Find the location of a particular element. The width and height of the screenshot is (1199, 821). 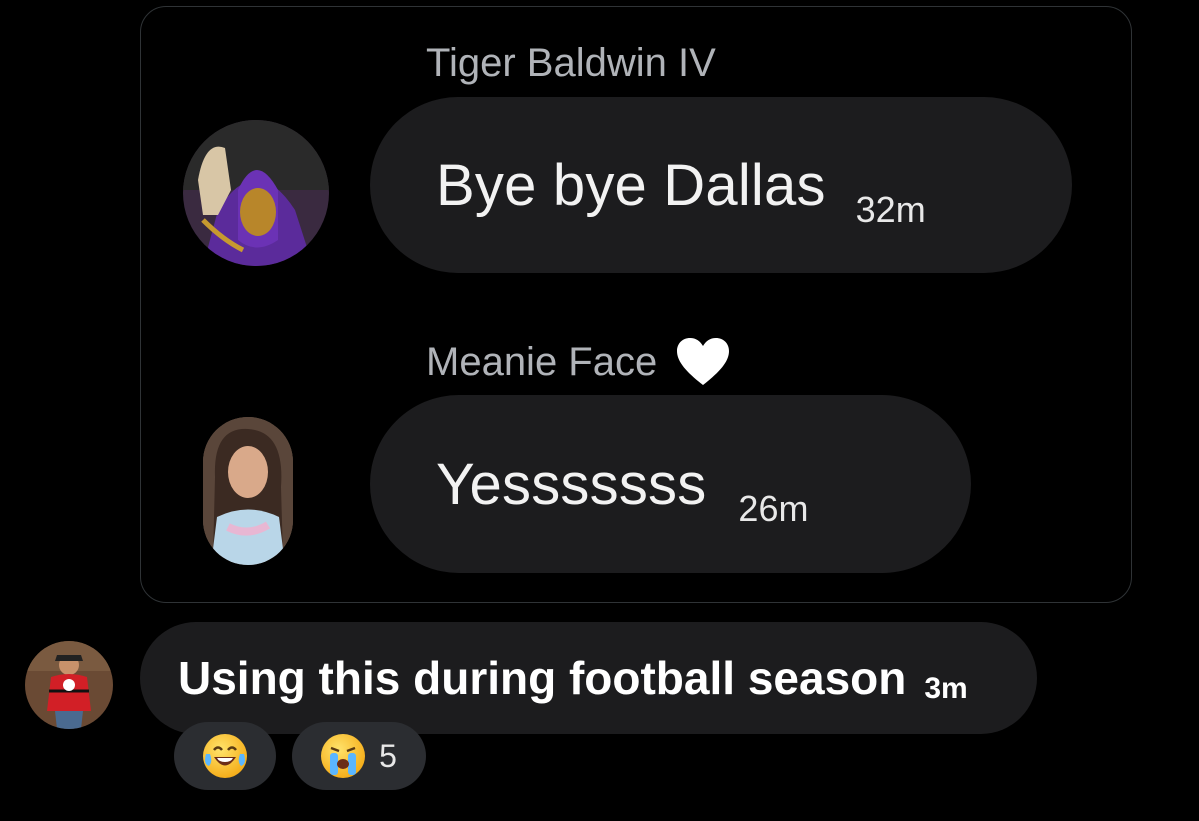

avatar-meanie-face is located at coordinates (248, 491).